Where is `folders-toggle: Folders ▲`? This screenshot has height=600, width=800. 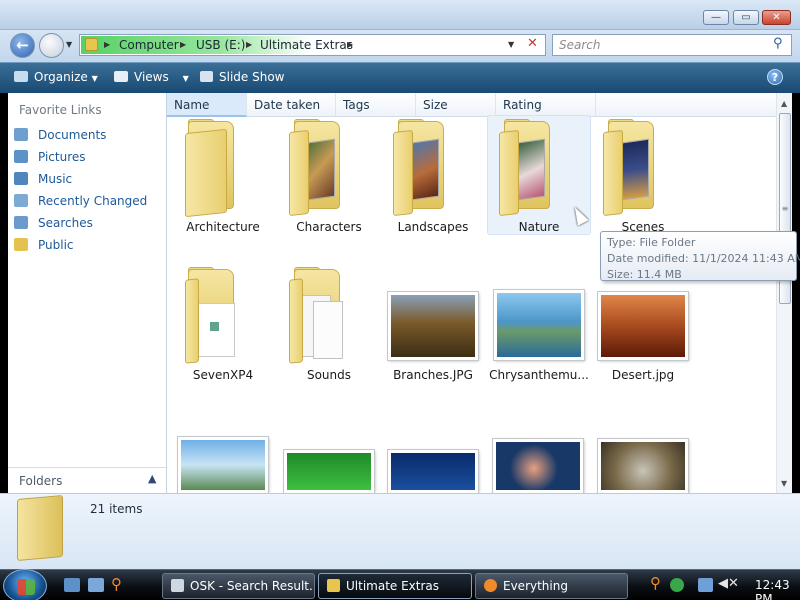 folders-toggle: Folders ▲ is located at coordinates (87, 480).